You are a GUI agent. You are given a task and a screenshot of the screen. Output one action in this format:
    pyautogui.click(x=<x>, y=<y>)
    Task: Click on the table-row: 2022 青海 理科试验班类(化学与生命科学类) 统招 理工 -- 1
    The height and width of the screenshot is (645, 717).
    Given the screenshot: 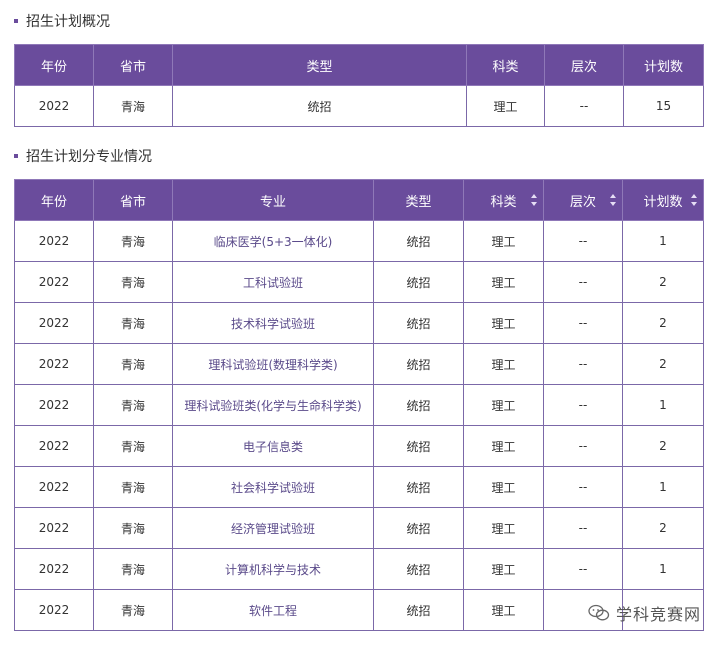 What is the action you would take?
    pyautogui.click(x=359, y=405)
    